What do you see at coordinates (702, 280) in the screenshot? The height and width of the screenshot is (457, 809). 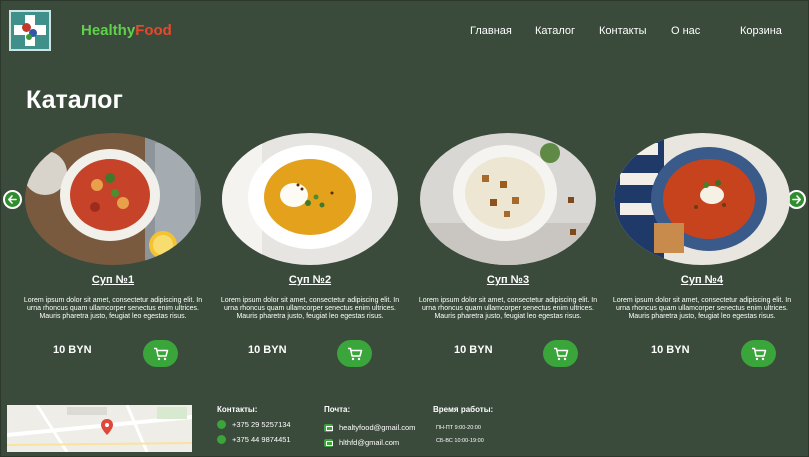 I see `product-name: Суп №4` at bounding box center [702, 280].